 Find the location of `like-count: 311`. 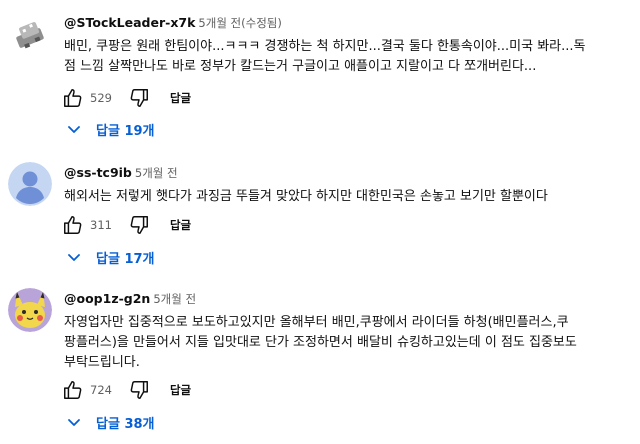

like-count: 311 is located at coordinates (101, 225).